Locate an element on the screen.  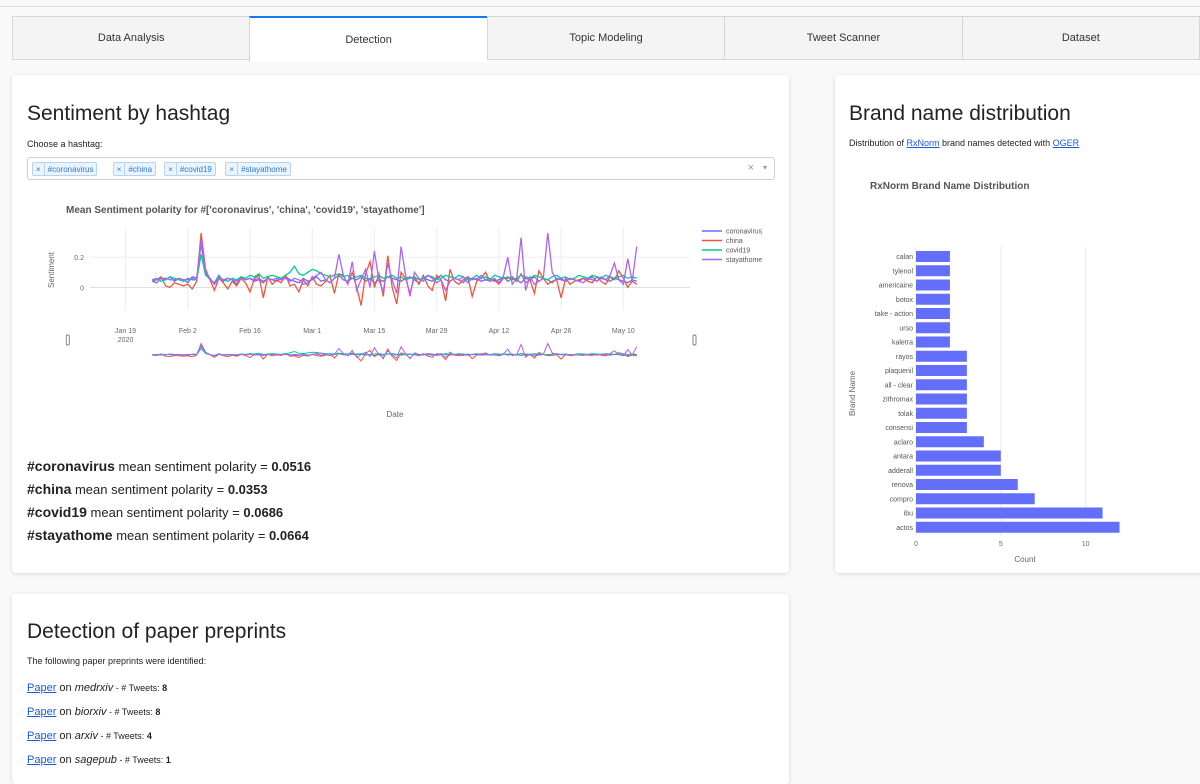
x-tick-label: Mar 1 is located at coordinates (312, 331).